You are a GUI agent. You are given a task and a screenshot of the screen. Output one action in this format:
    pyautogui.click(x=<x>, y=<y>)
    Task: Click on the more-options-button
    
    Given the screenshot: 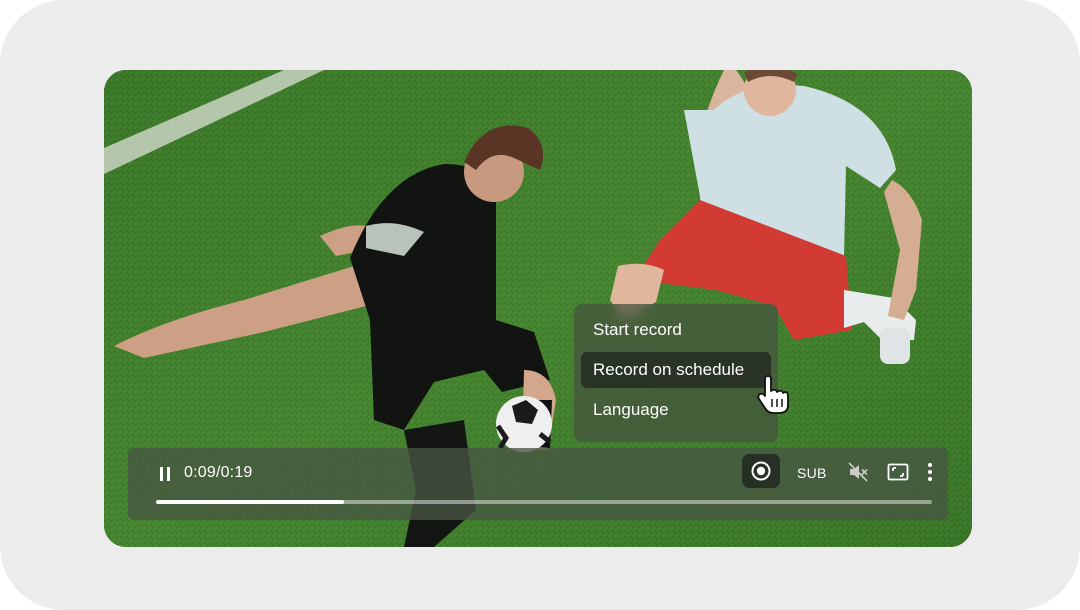 What is the action you would take?
    pyautogui.click(x=930, y=472)
    